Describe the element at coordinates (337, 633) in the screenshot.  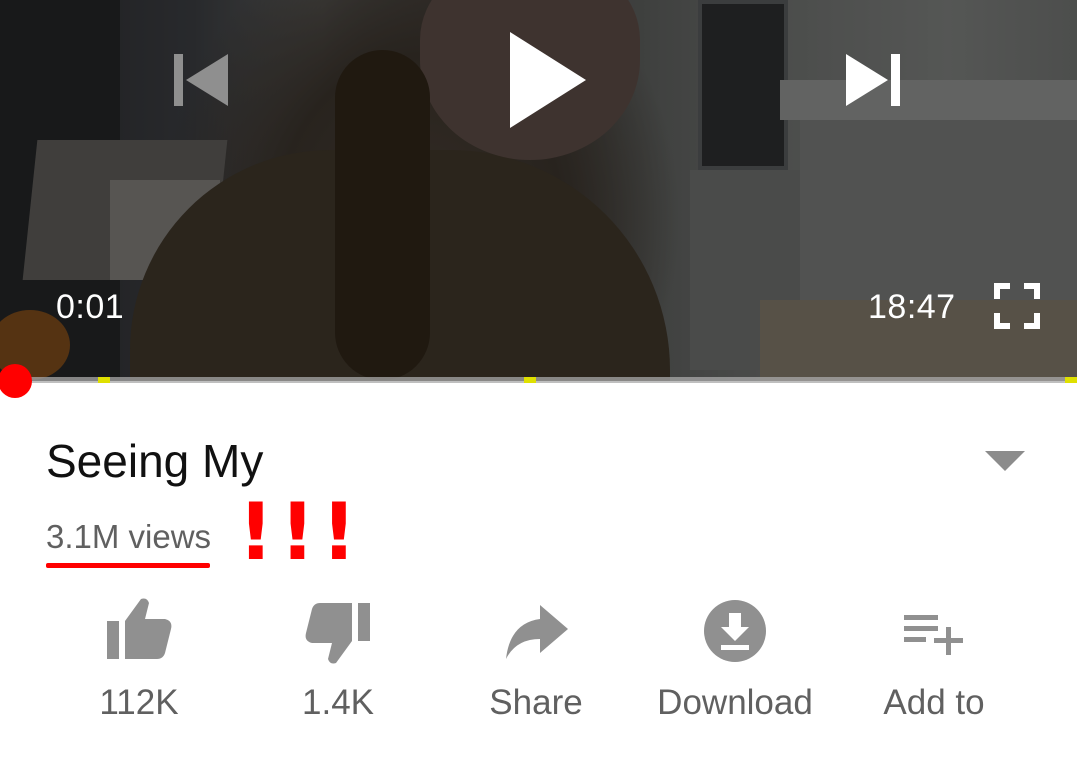
I see `thumbs-down-icon` at that location.